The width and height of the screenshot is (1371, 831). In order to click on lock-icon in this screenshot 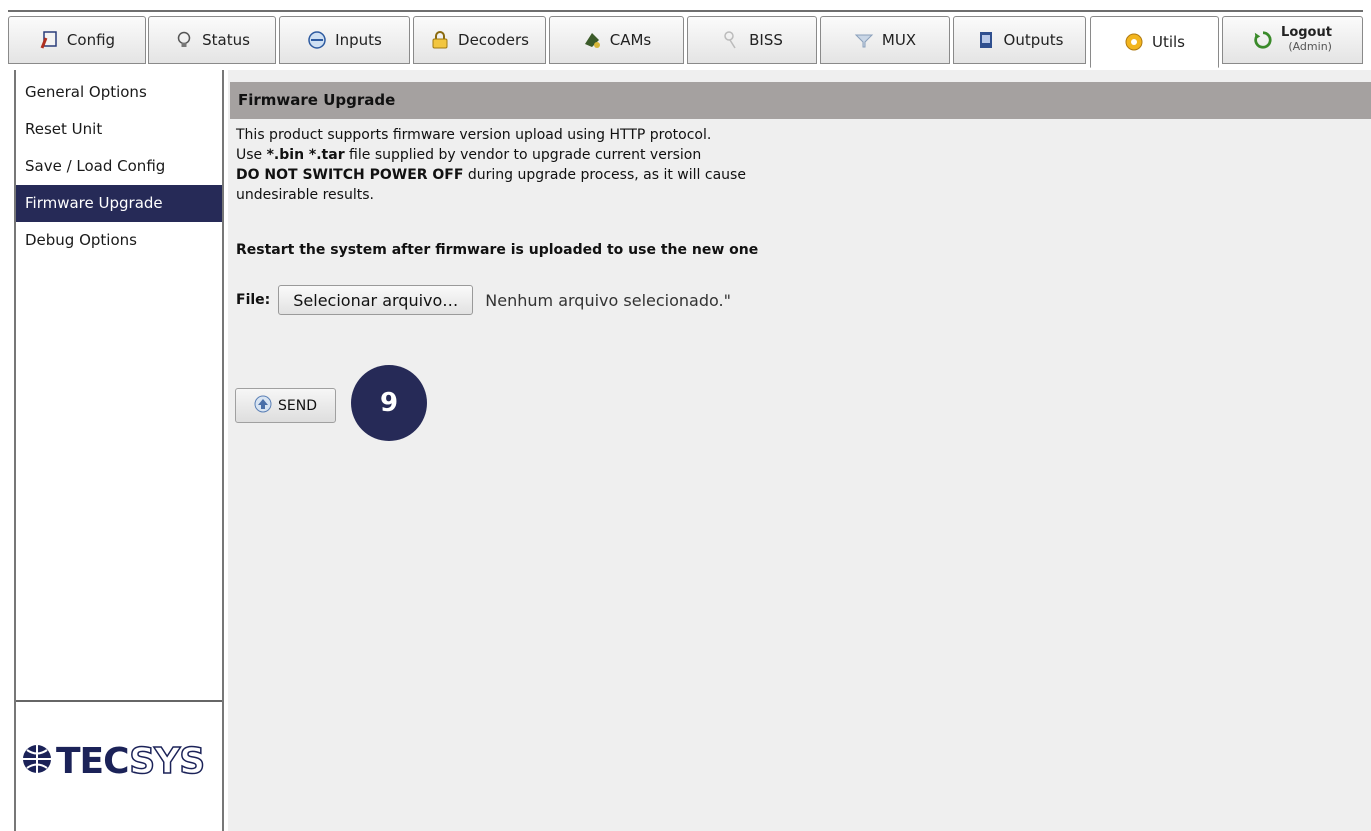, I will do `click(440, 40)`.